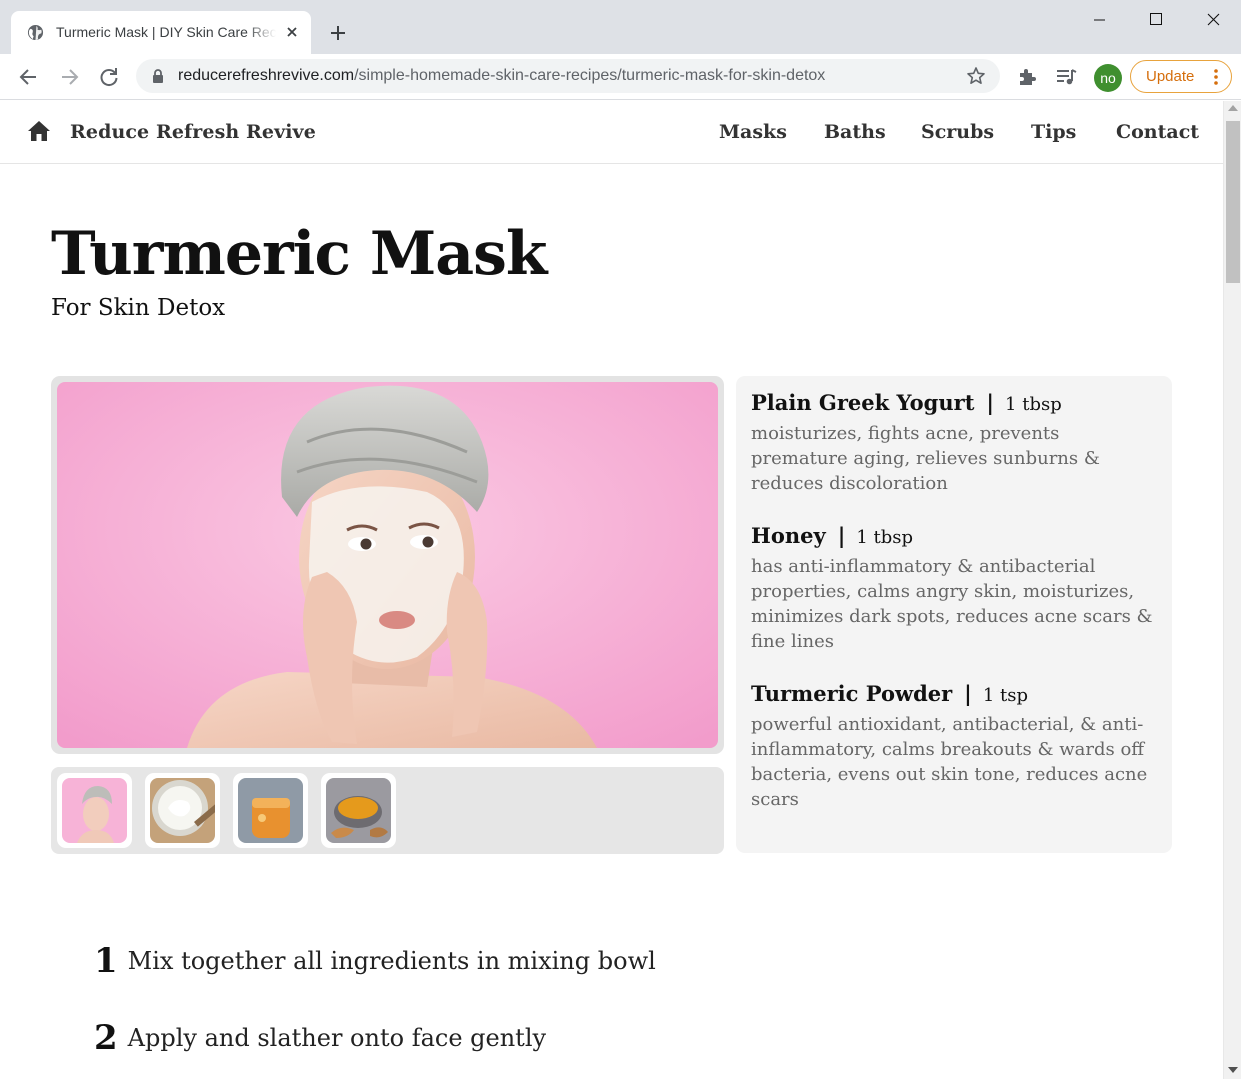  Describe the element at coordinates (1066, 77) in the screenshot. I see `media-queue-icon` at that location.